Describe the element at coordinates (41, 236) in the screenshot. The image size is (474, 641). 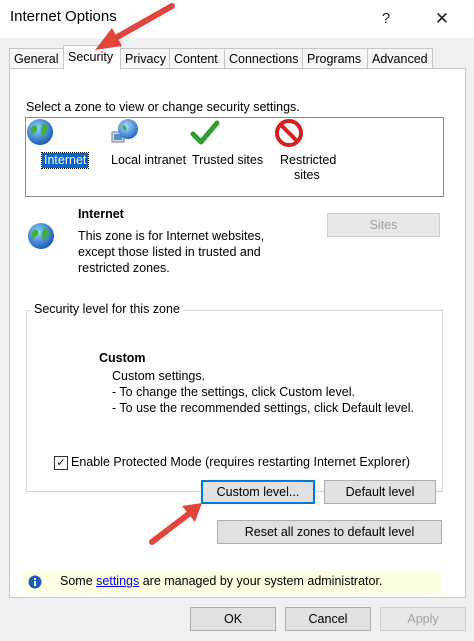
I see `selected-zone-globe-icon` at that location.